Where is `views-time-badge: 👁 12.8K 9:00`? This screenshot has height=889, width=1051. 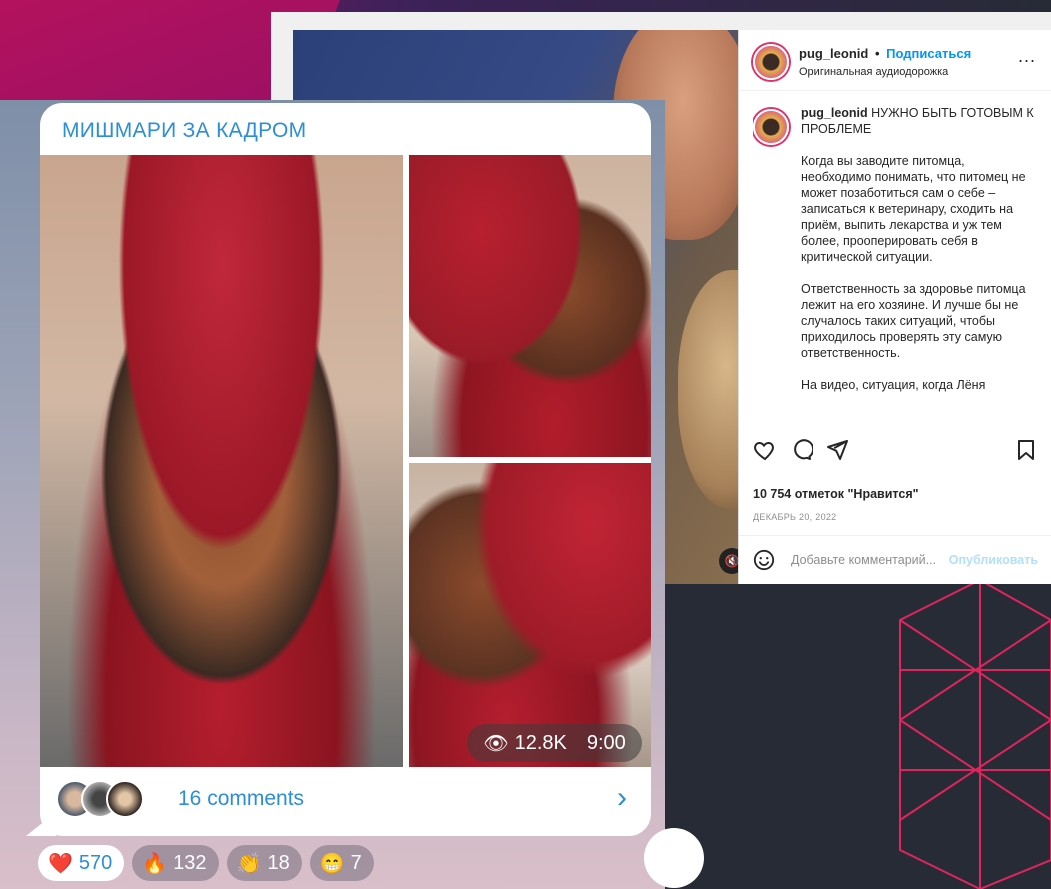 views-time-badge: 👁 12.8K 9:00 is located at coordinates (554, 743).